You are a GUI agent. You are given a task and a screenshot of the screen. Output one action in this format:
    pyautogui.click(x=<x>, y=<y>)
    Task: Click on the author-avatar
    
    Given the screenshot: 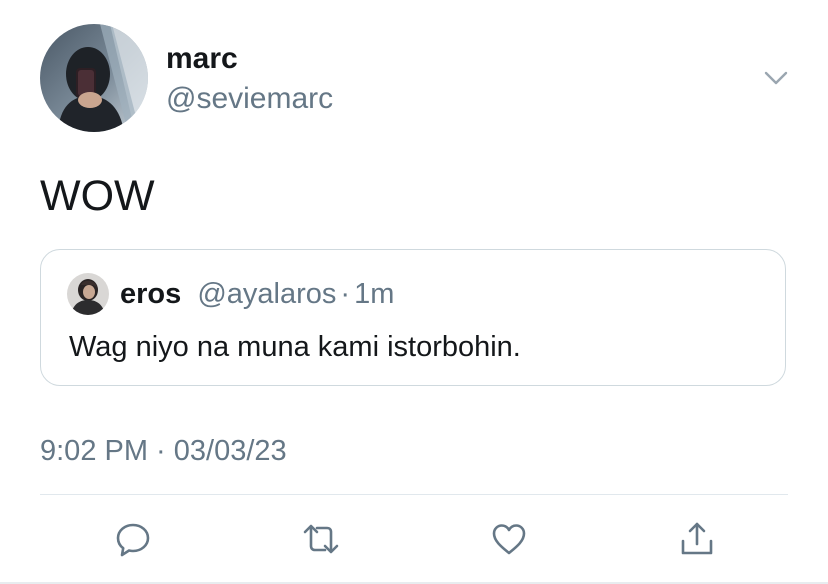 What is the action you would take?
    pyautogui.click(x=94, y=78)
    